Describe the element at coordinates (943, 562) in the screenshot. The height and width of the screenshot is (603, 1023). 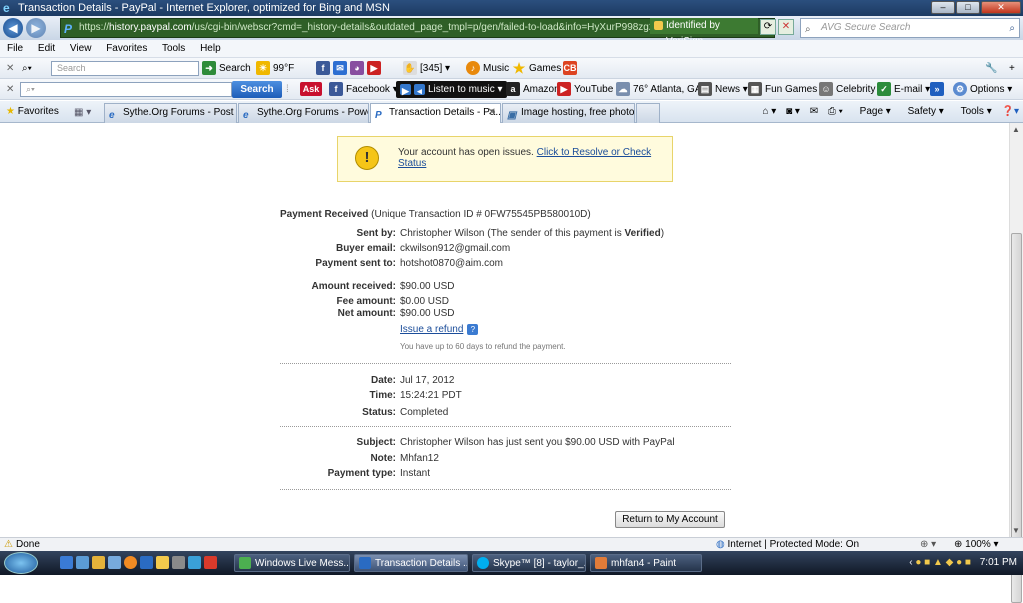
I see `tray-icons: ● ■ ▲ ◆ ● ■` at that location.